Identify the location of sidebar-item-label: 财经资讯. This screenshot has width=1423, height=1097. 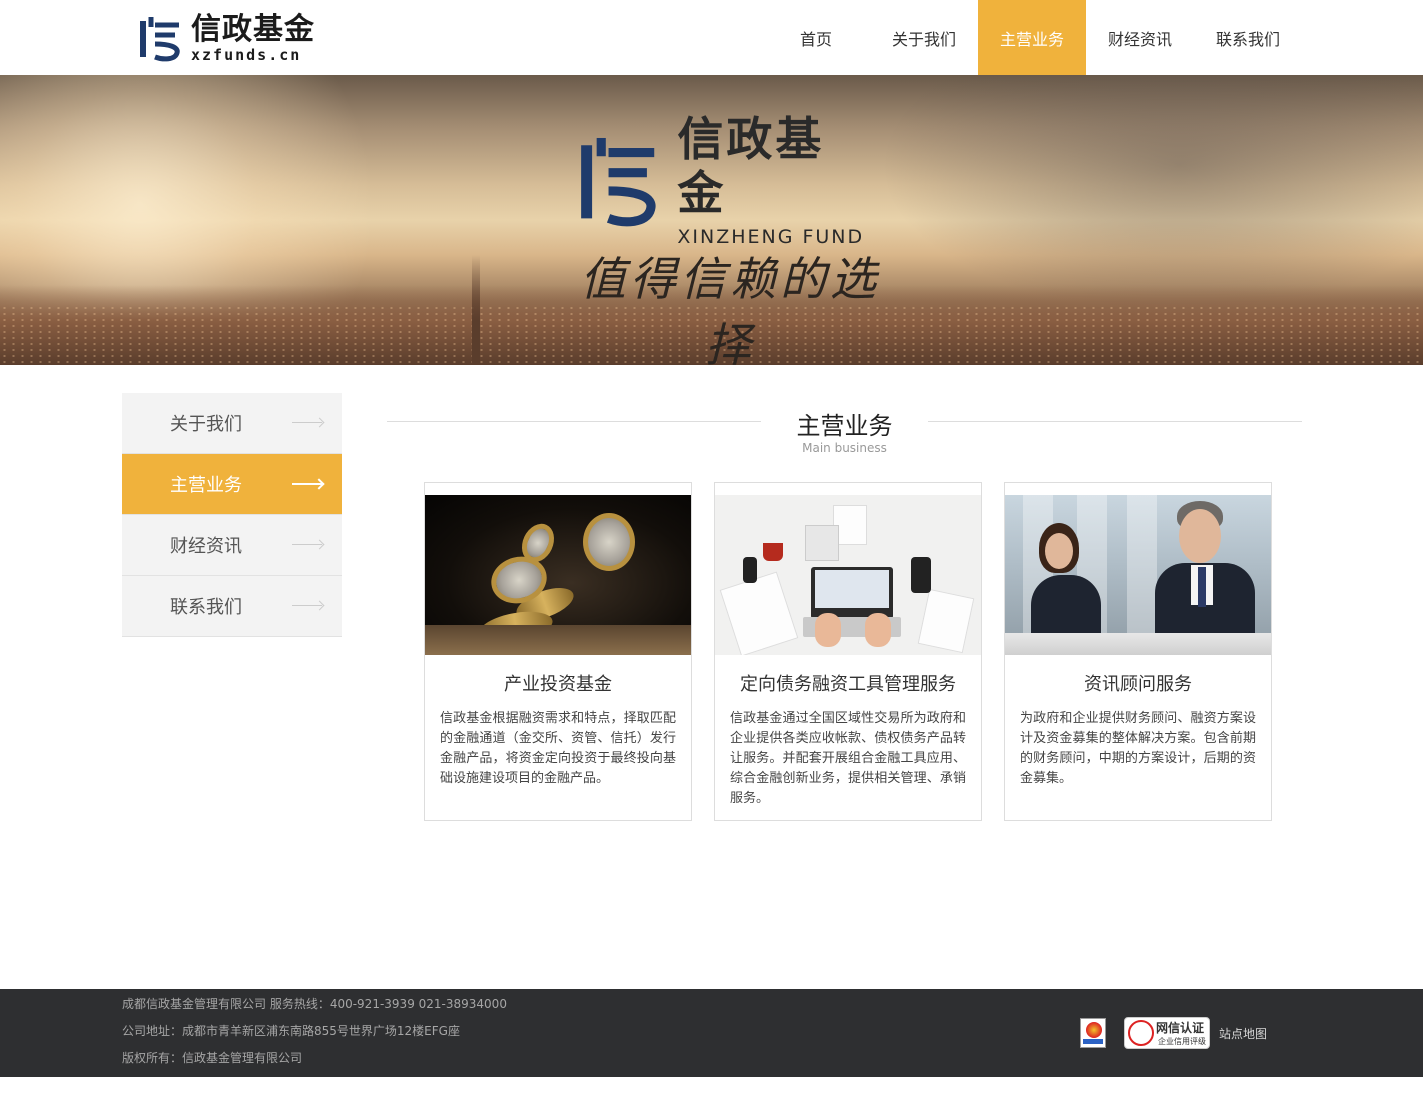
(206, 546).